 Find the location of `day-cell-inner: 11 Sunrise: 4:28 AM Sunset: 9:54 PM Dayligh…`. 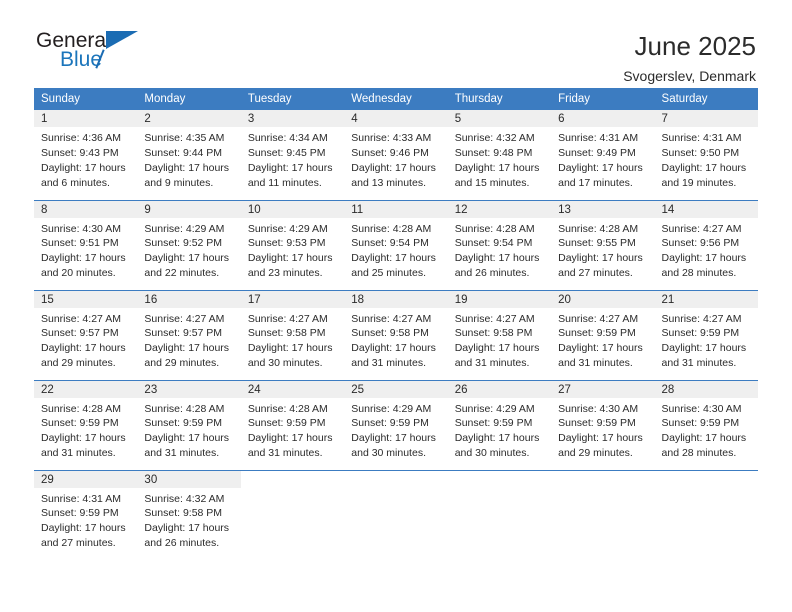

day-cell-inner: 11 Sunrise: 4:28 AM Sunset: 9:54 PM Dayligh… is located at coordinates (396, 245).